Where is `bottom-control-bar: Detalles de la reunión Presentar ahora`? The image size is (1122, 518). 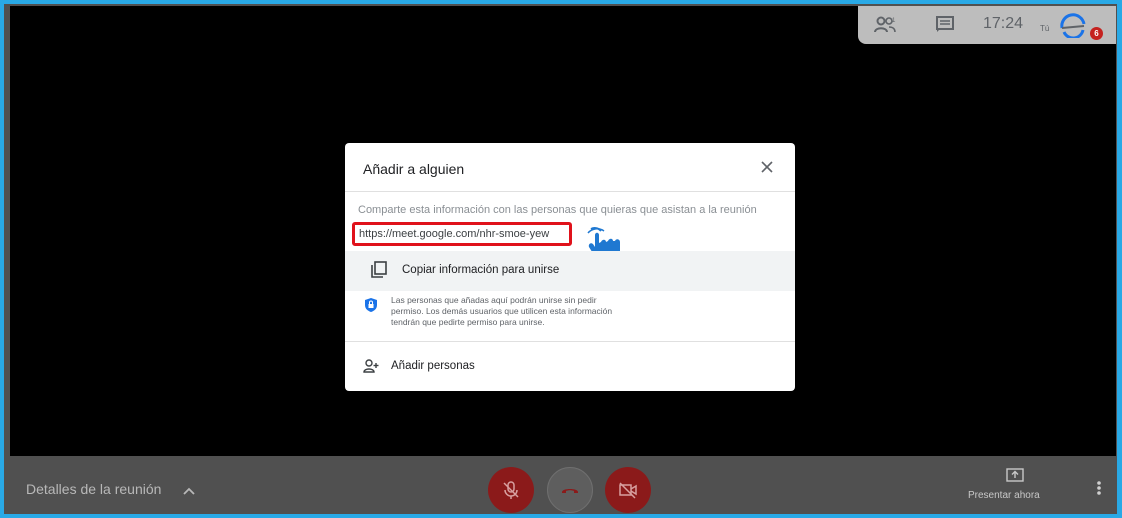
bottom-control-bar: Detalles de la reunión Presentar ahora is located at coordinates (563, 486).